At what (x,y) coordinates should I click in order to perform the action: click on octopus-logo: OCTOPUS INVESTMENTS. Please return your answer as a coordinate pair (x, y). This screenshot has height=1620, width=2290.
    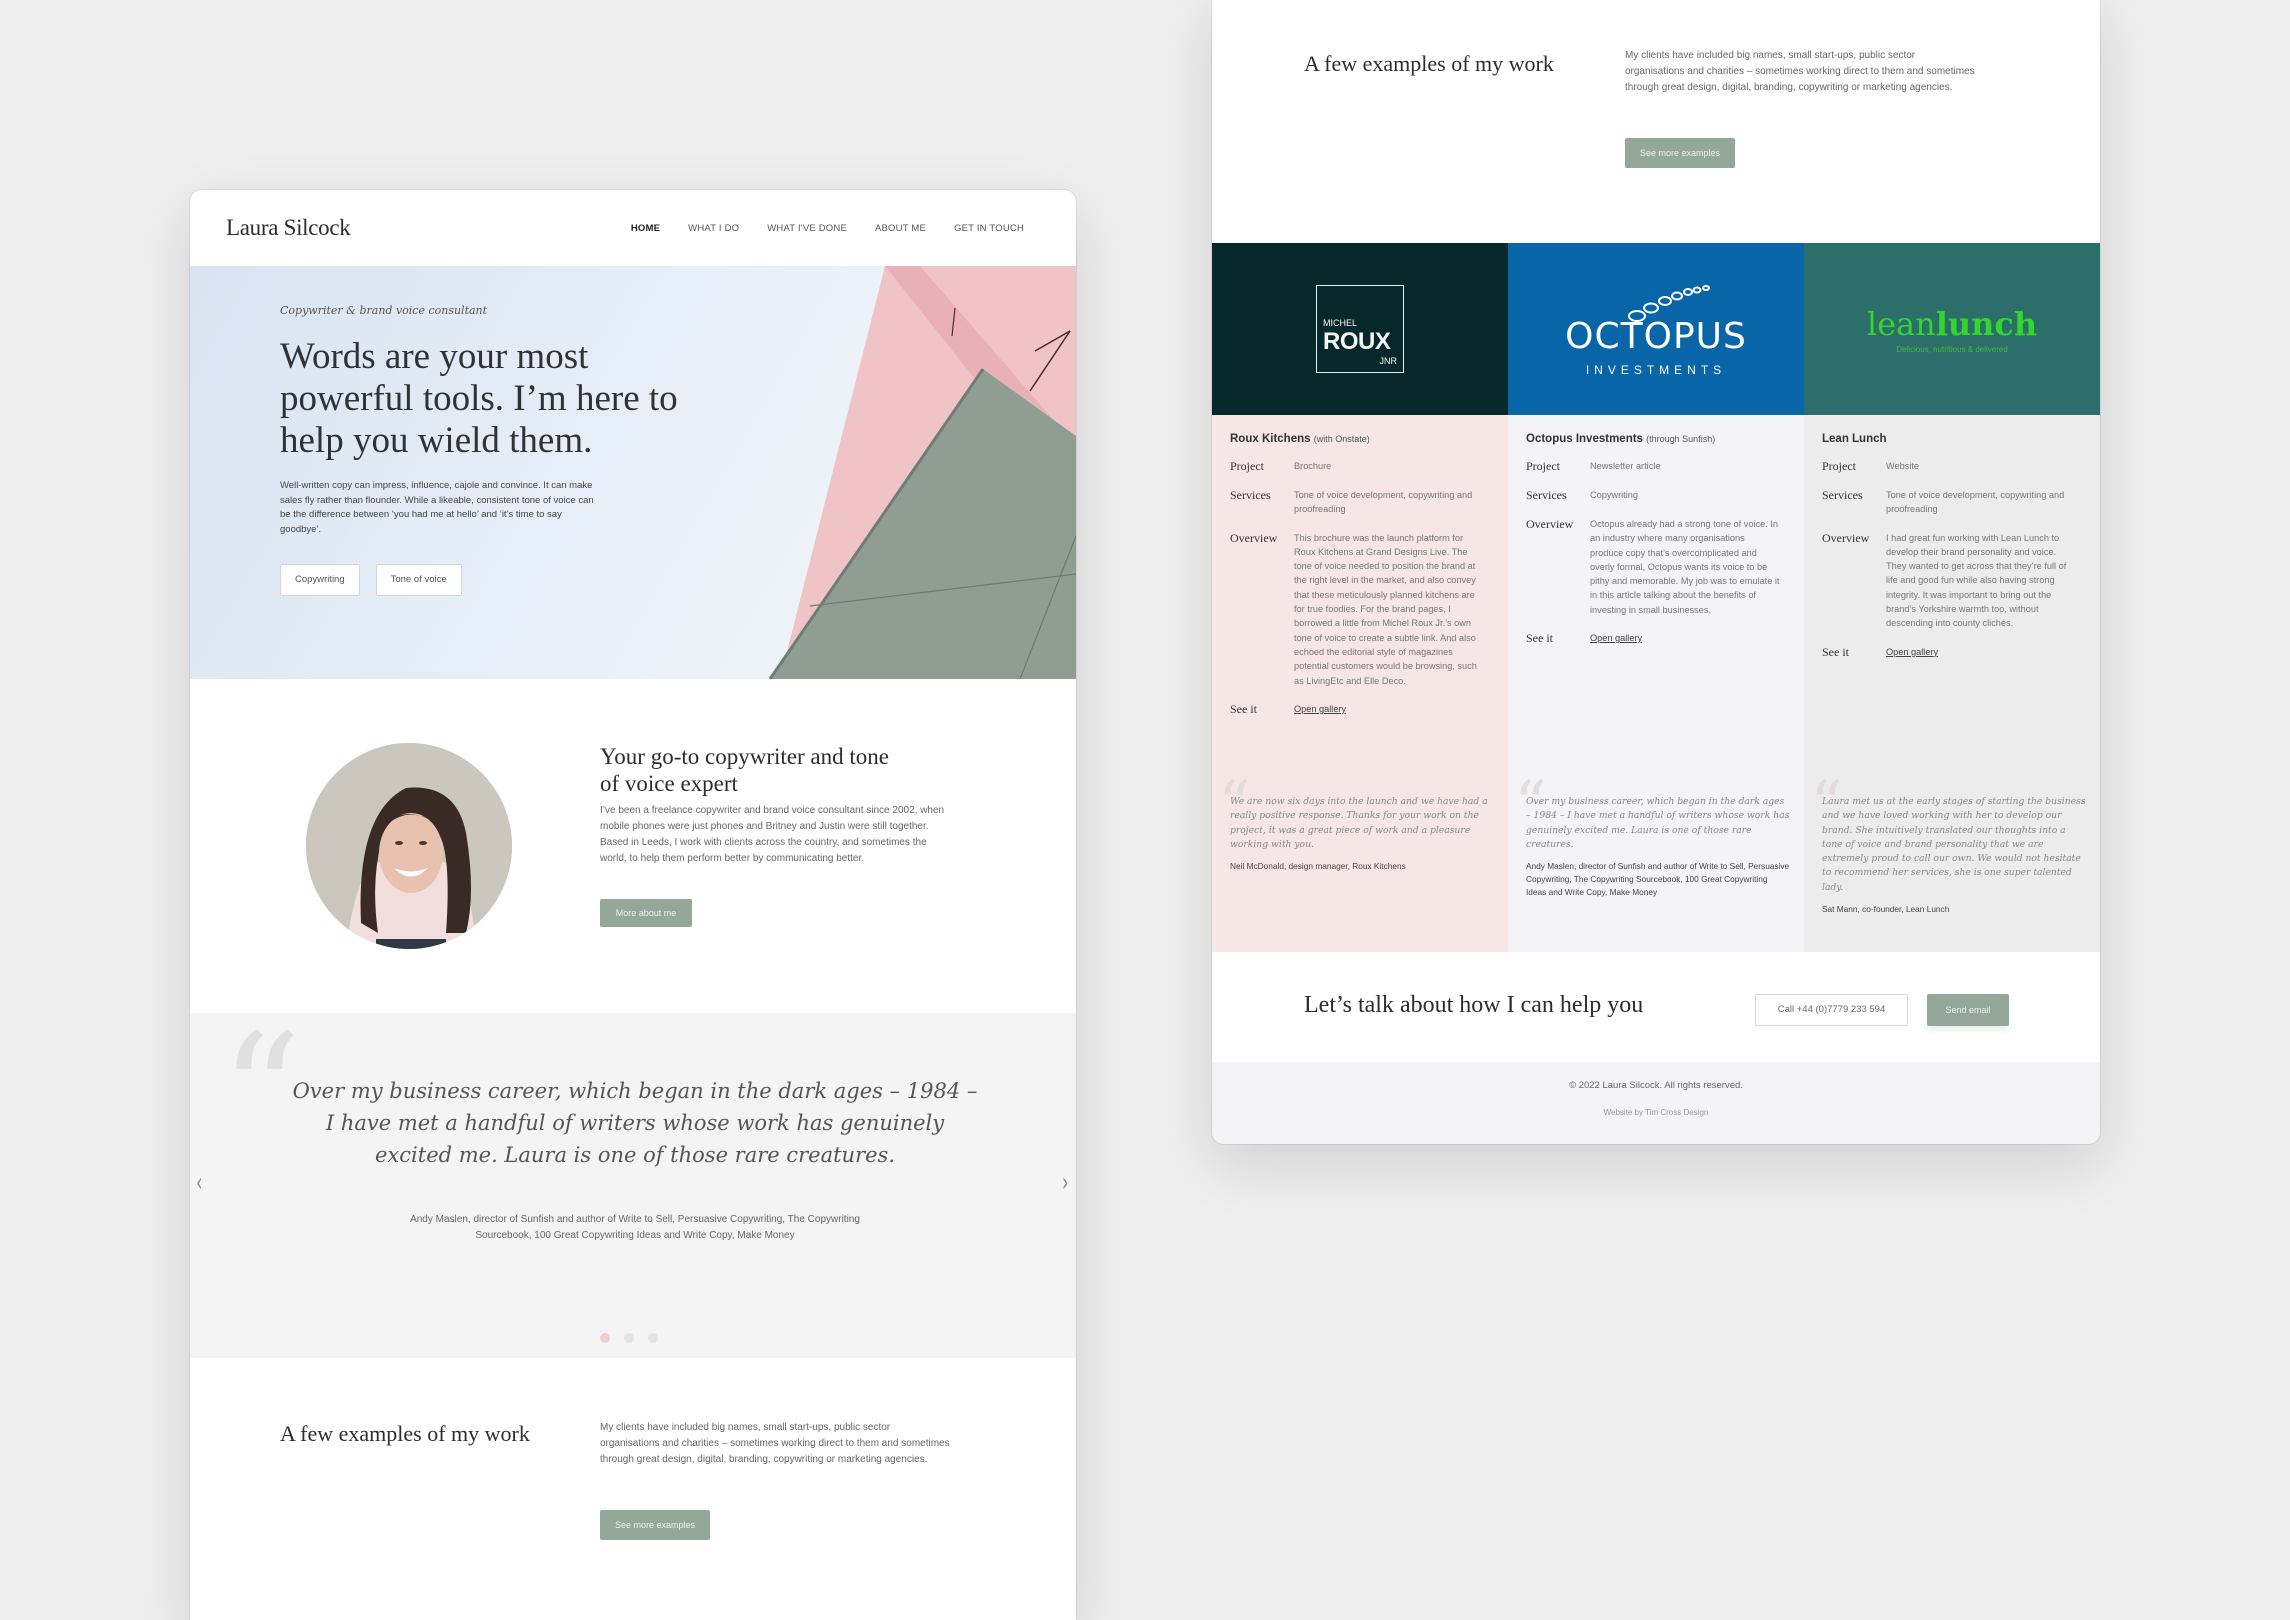
    Looking at the image, I should click on (1656, 329).